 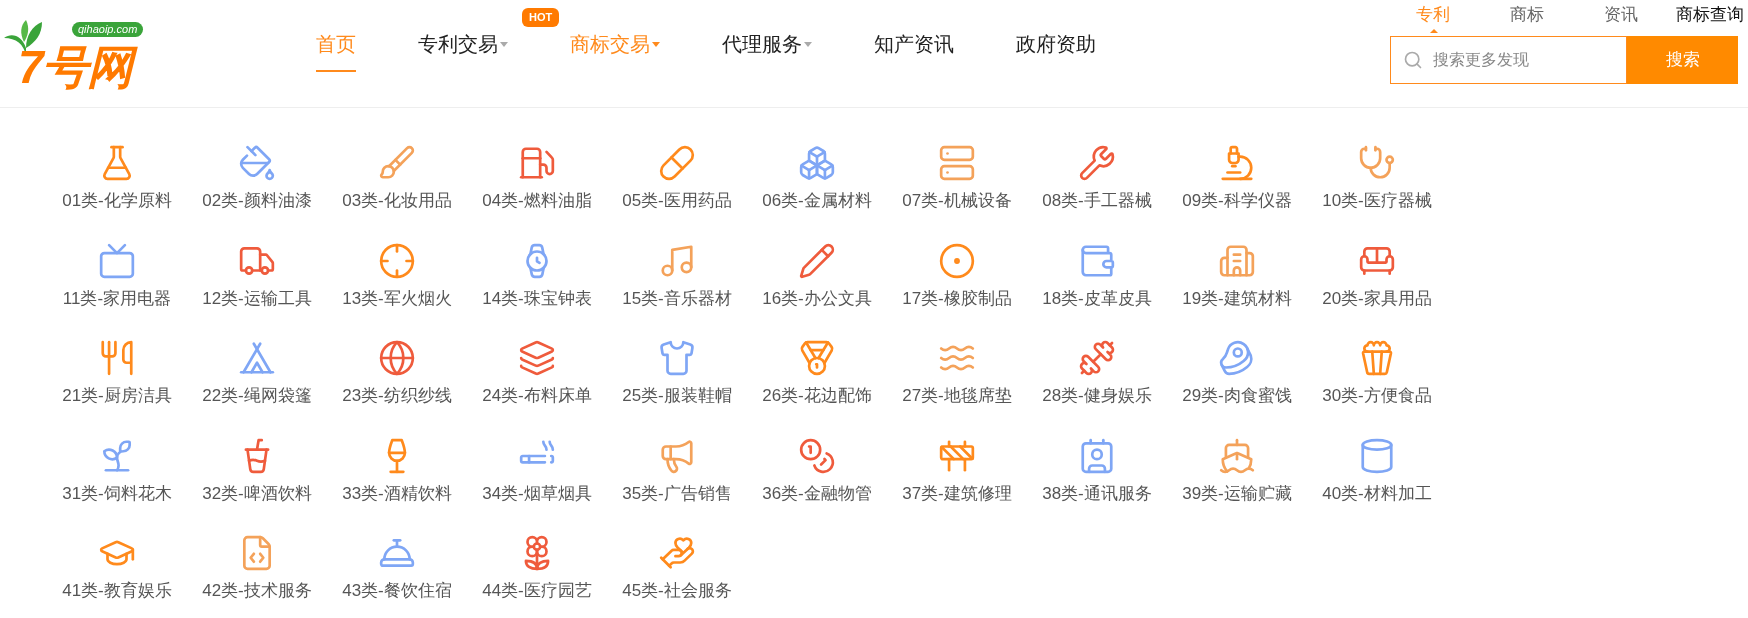 What do you see at coordinates (257, 201) in the screenshot?
I see `category-link: 02类-颜料油漆` at bounding box center [257, 201].